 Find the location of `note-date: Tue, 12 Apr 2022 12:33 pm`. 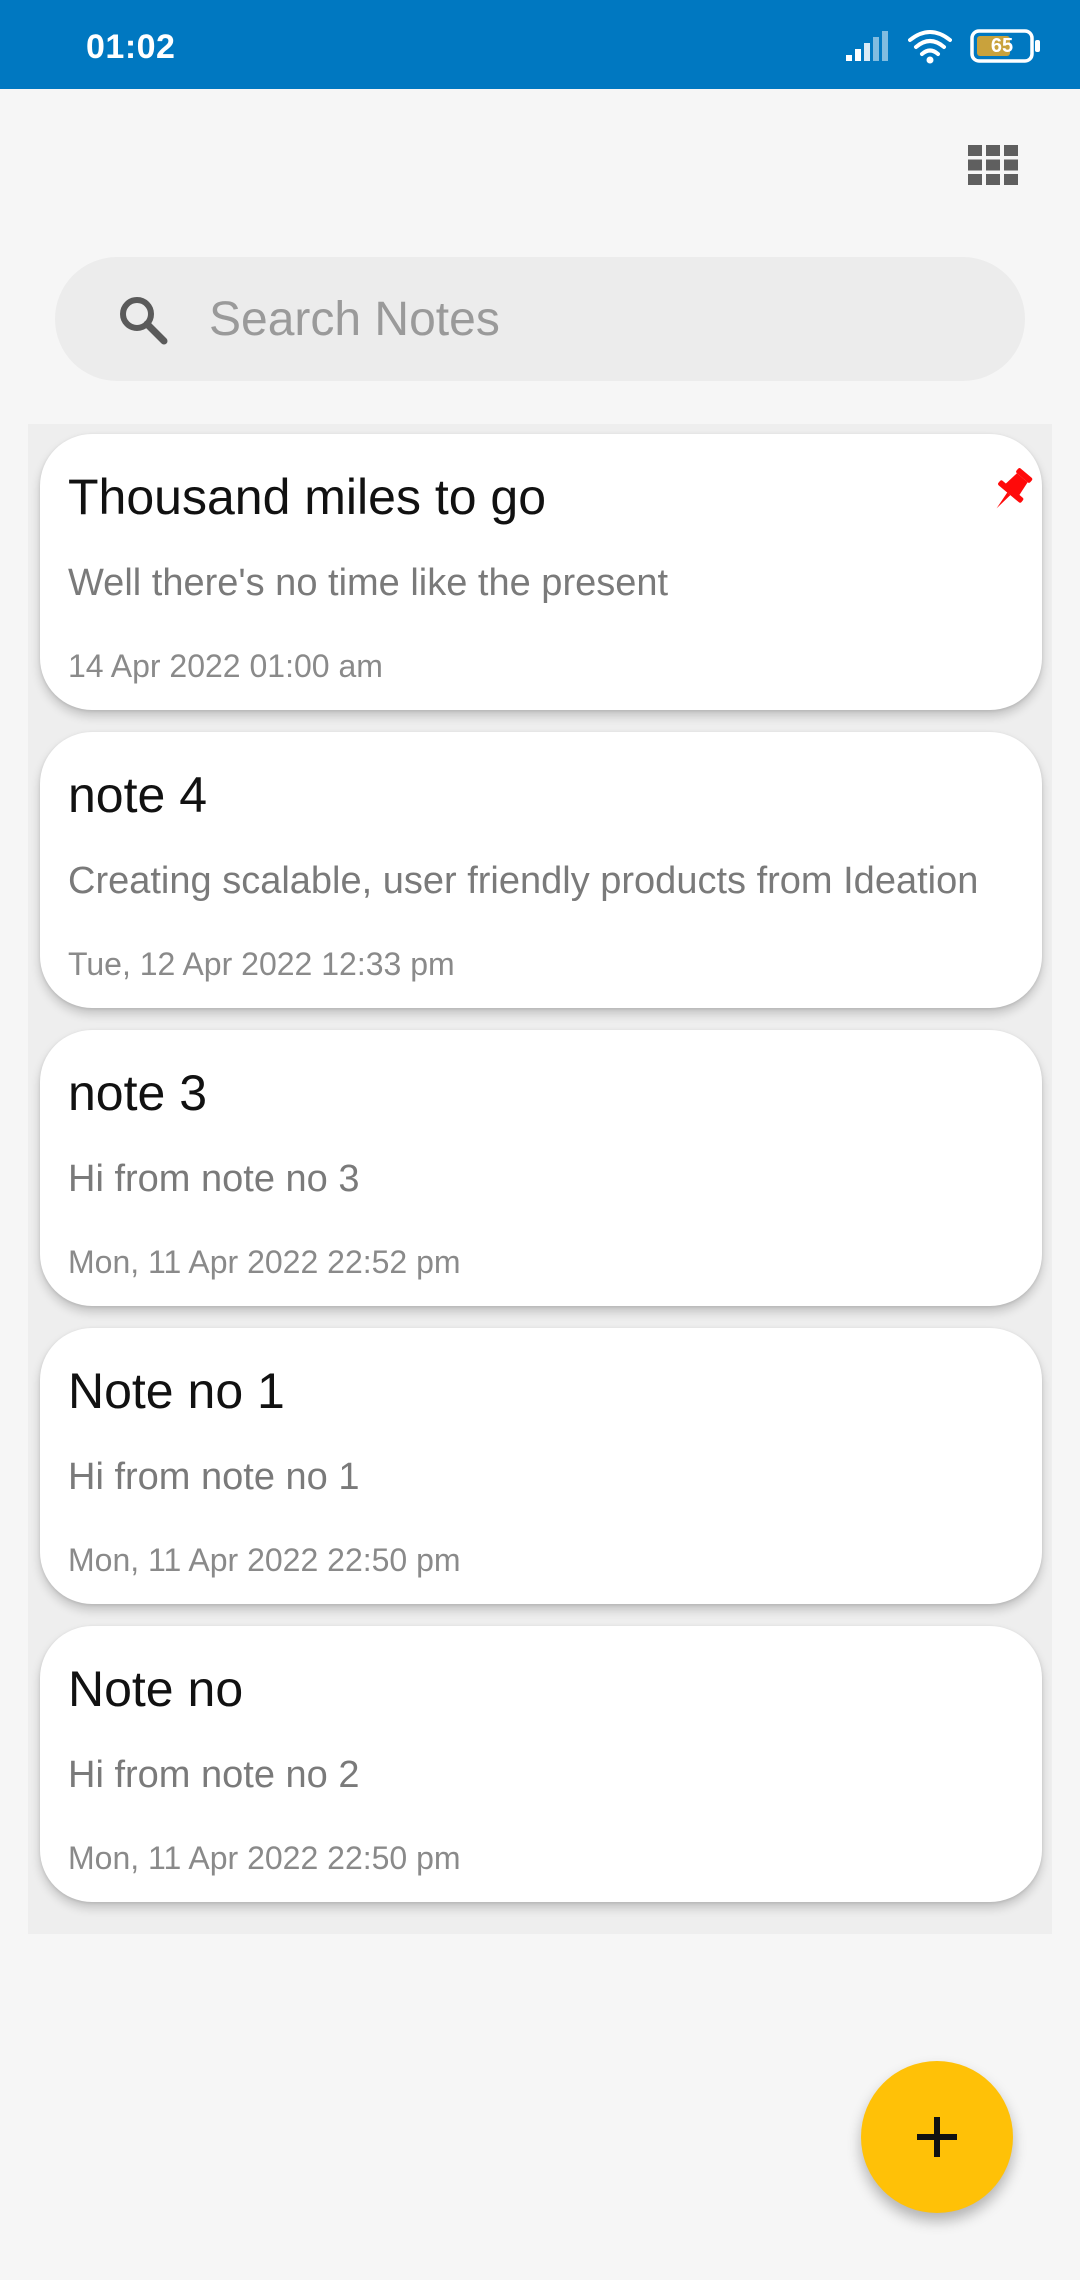

note-date: Tue, 12 Apr 2022 12:33 pm is located at coordinates (261, 964).